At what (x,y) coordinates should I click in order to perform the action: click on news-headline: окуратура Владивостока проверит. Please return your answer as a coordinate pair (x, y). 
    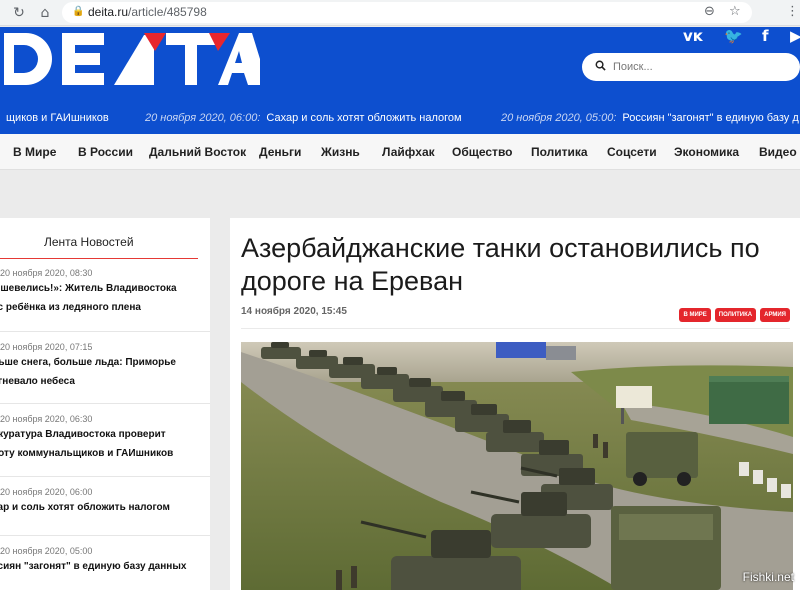
    Looking at the image, I should click on (105, 435).